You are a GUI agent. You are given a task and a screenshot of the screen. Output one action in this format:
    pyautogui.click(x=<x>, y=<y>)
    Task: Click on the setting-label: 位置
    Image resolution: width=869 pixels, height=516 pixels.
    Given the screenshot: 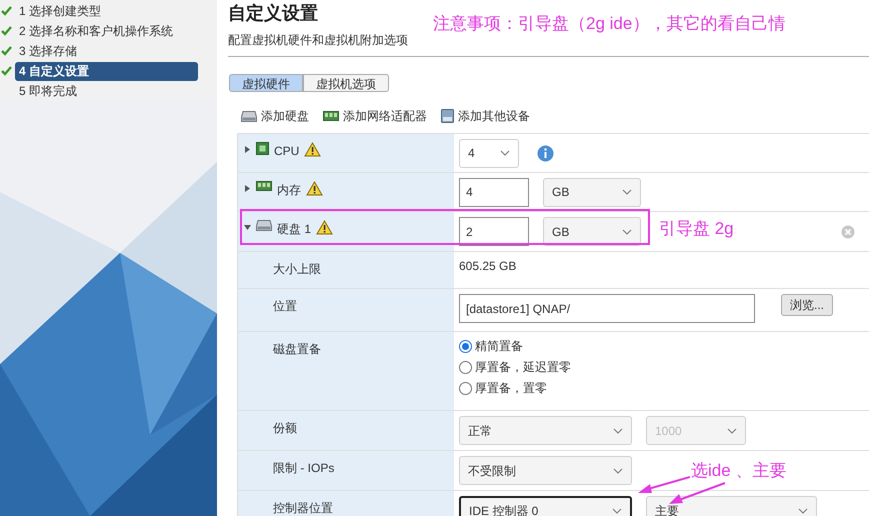 What is the action you would take?
    pyautogui.click(x=284, y=306)
    